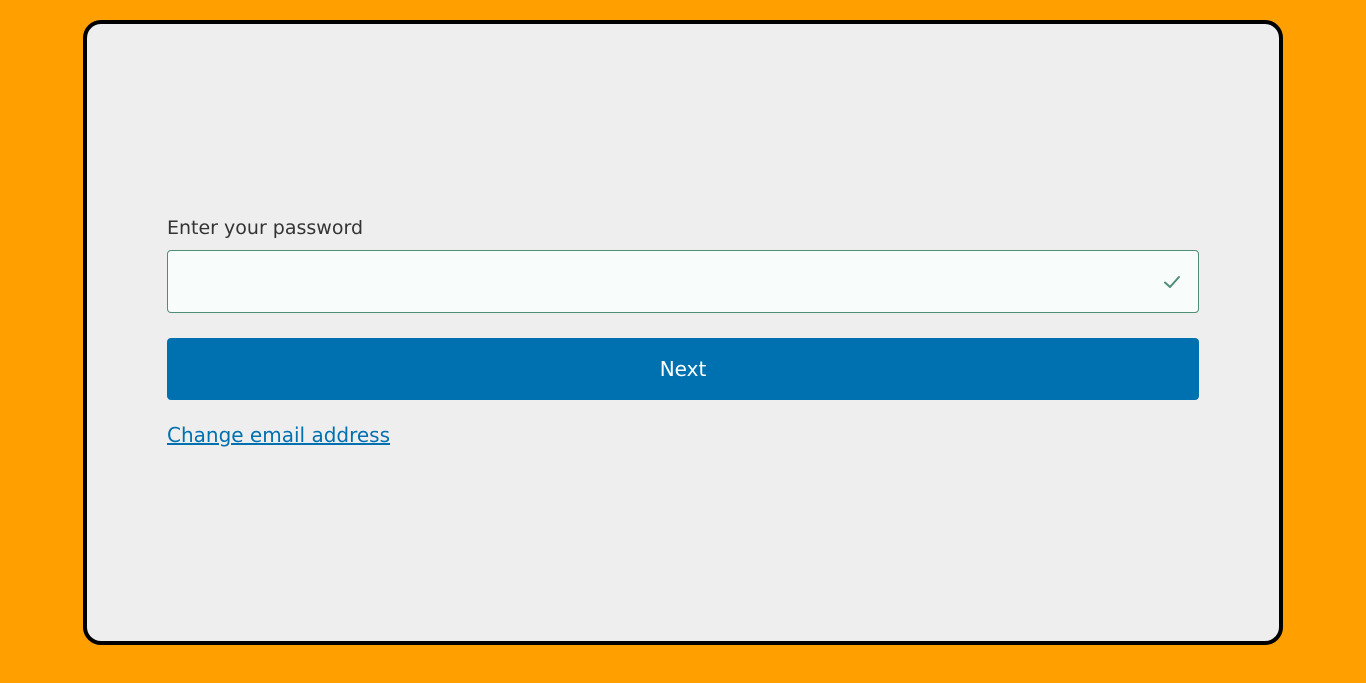 This screenshot has height=683, width=1366. I want to click on change-email-link: Change email address, so click(278, 435).